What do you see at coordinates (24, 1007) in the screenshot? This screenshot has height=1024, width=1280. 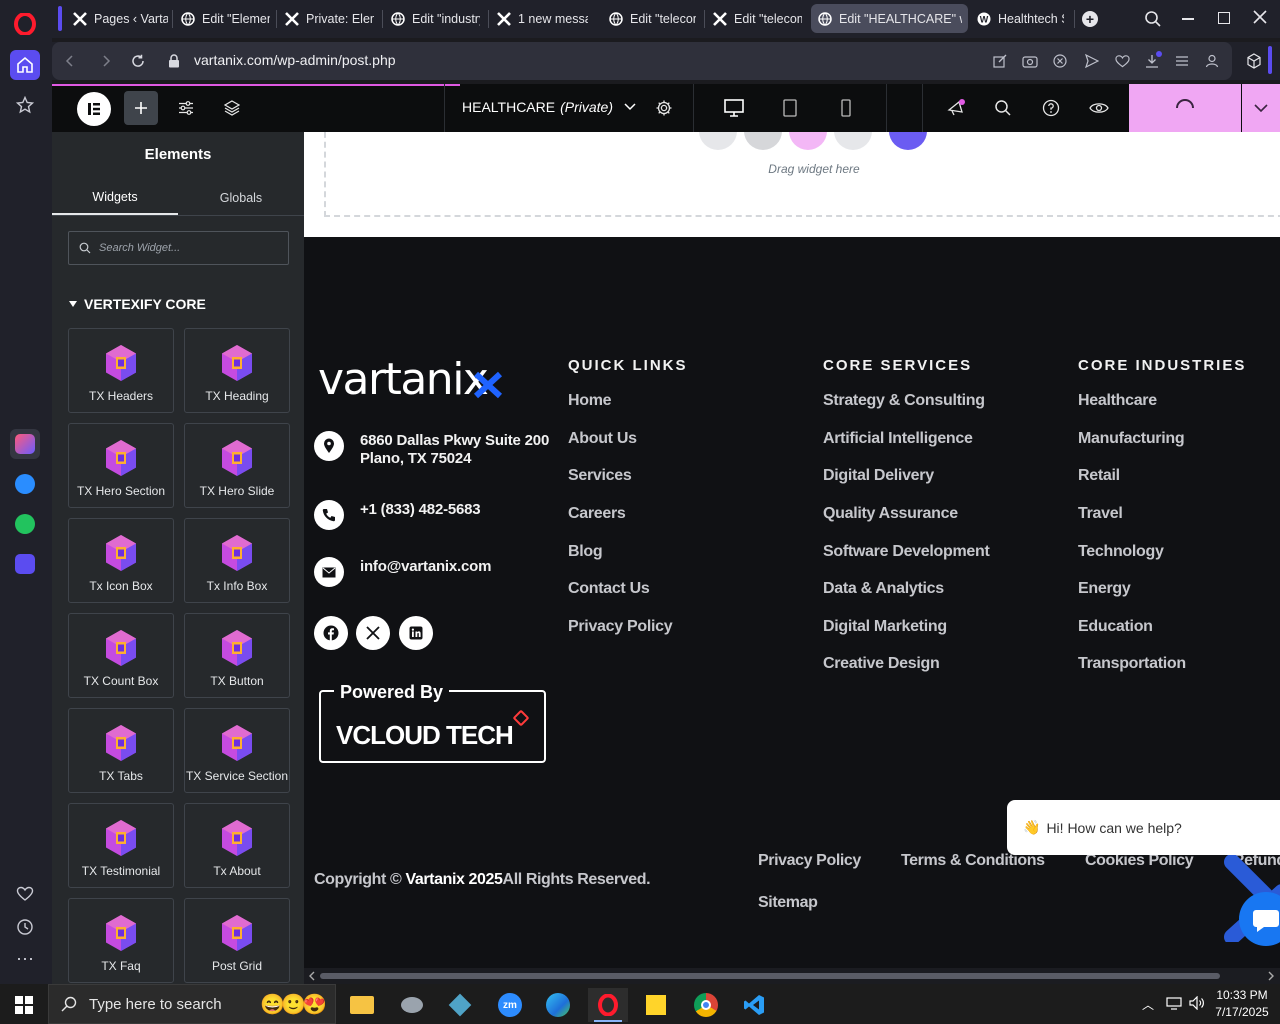 I see `windows-start-icon` at bounding box center [24, 1007].